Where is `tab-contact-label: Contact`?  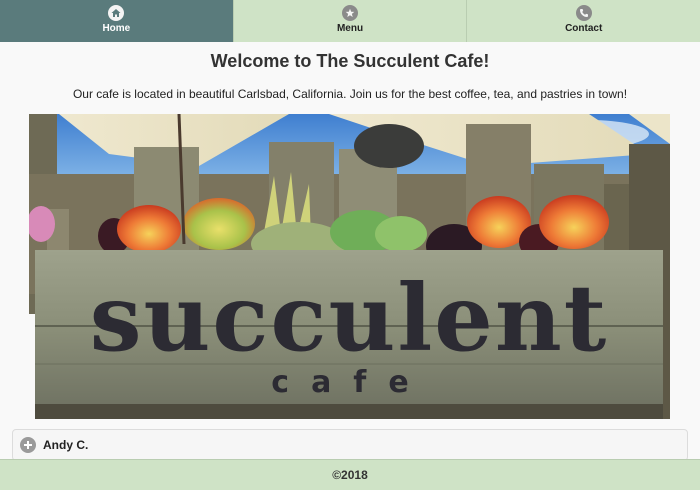
tab-contact-label: Contact is located at coordinates (584, 28).